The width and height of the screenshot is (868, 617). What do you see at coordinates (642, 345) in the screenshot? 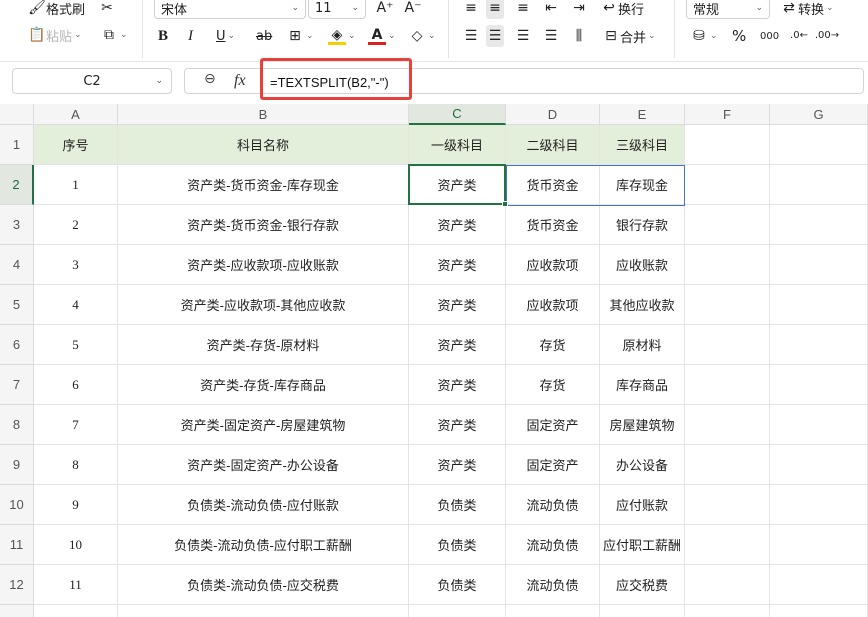
I see `table-cell: 原材料` at bounding box center [642, 345].